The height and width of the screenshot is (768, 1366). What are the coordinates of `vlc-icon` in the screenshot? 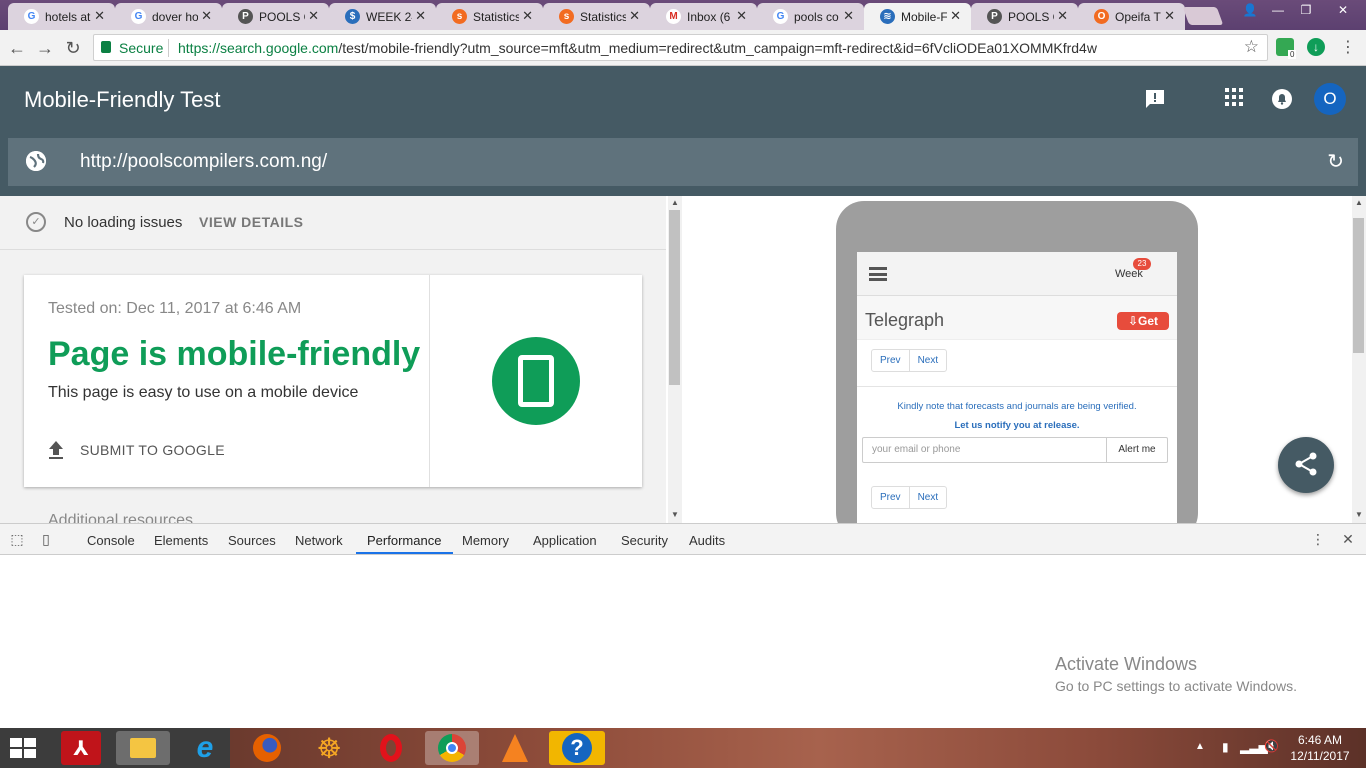 It's located at (515, 748).